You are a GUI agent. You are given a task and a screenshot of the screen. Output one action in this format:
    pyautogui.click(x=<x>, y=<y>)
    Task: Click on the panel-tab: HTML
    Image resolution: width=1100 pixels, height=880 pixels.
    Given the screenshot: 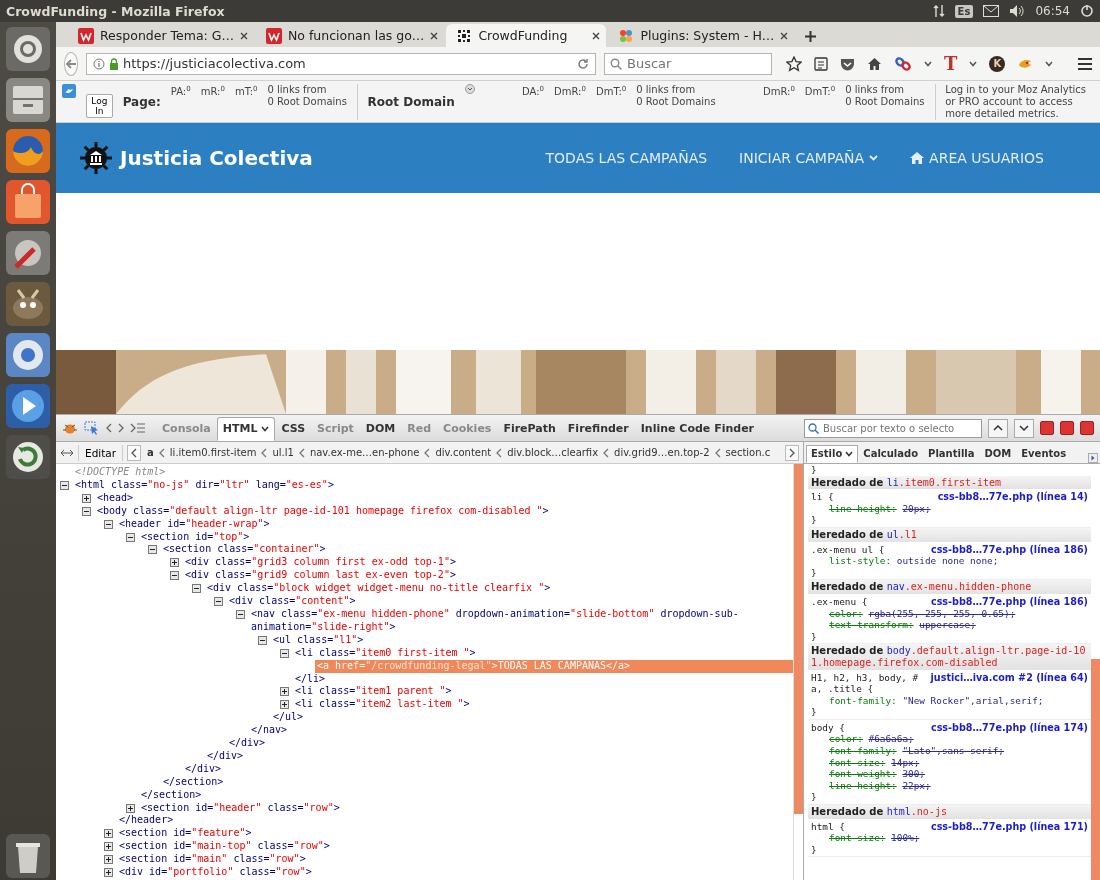 What is the action you would take?
    pyautogui.click(x=246, y=429)
    